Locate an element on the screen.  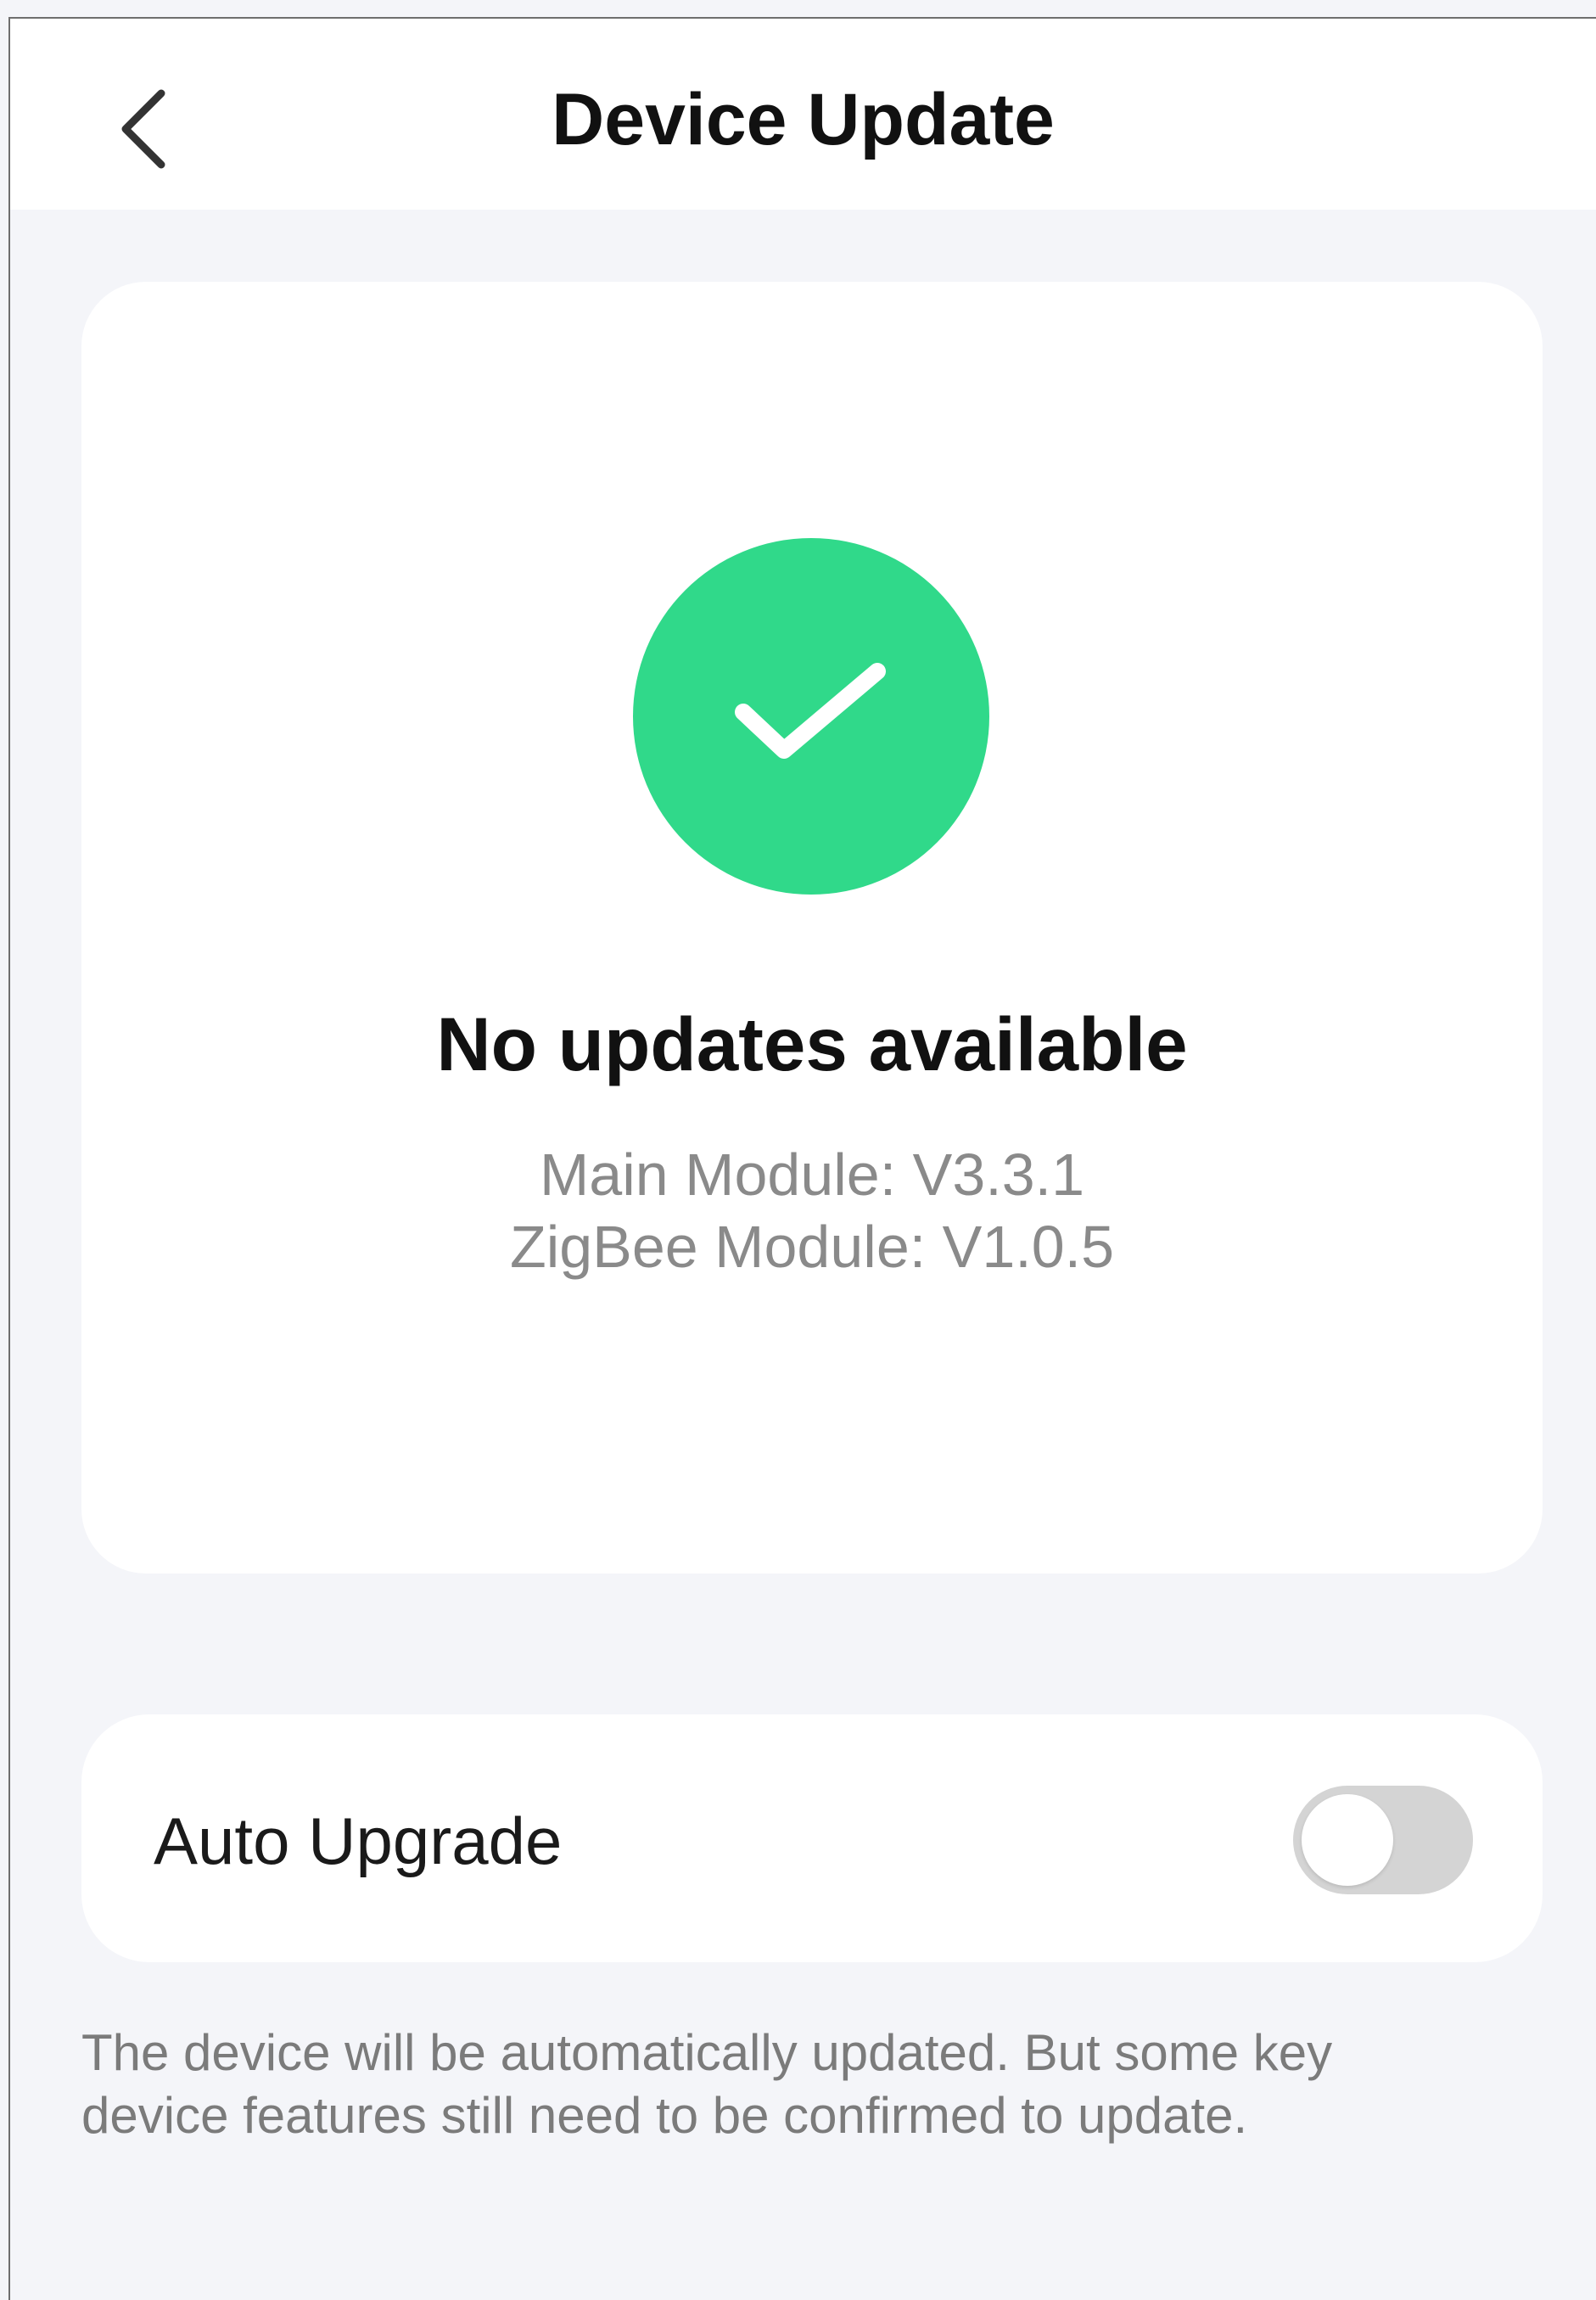
top-bar: Device Update is located at coordinates (803, 115).